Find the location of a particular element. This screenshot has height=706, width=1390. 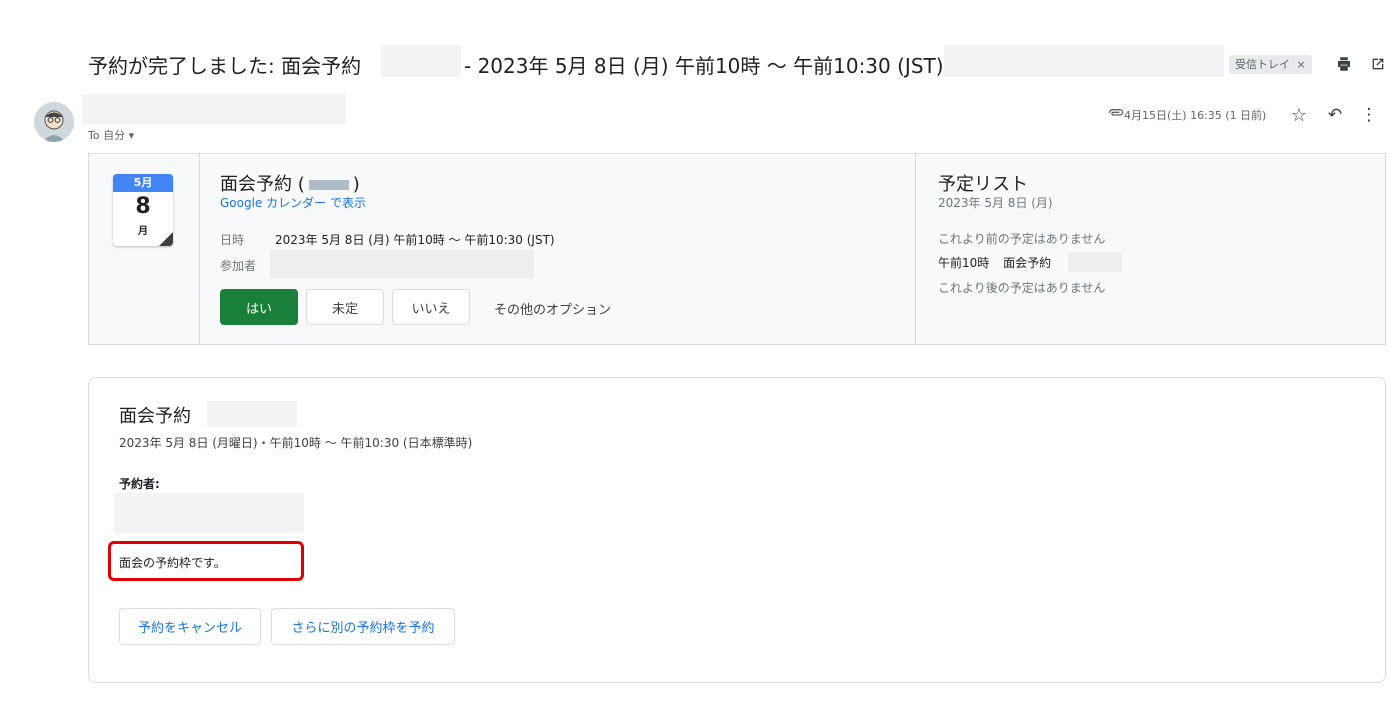

agenda-after: これより後の予定はありません is located at coordinates (1022, 288).